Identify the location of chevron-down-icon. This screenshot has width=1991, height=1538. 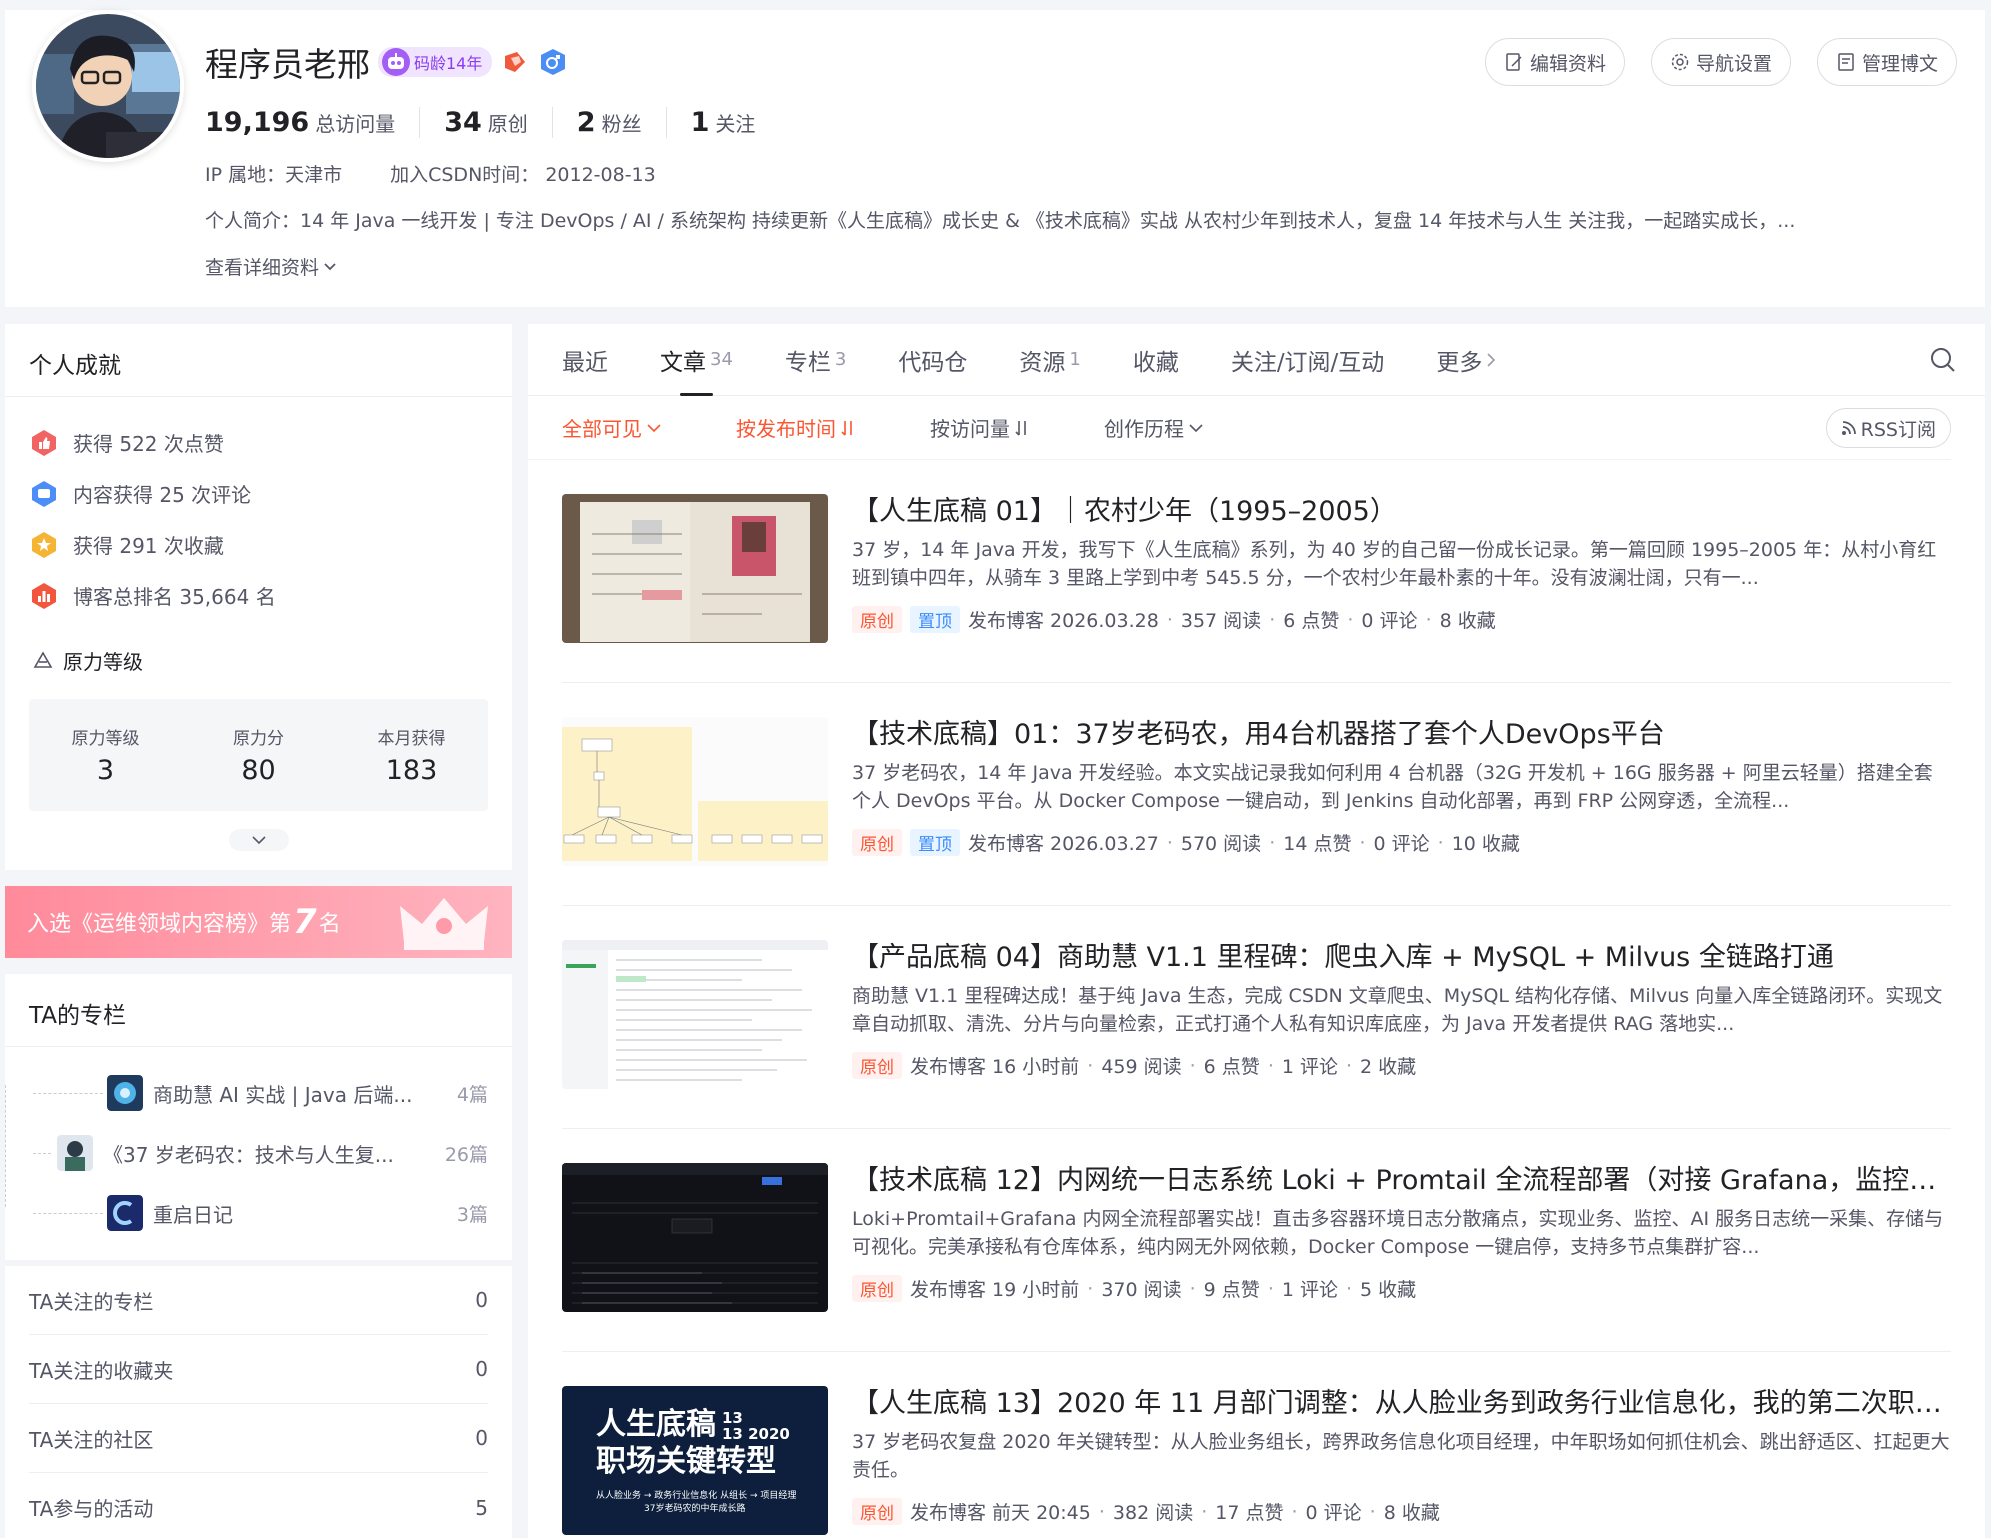
(330, 266).